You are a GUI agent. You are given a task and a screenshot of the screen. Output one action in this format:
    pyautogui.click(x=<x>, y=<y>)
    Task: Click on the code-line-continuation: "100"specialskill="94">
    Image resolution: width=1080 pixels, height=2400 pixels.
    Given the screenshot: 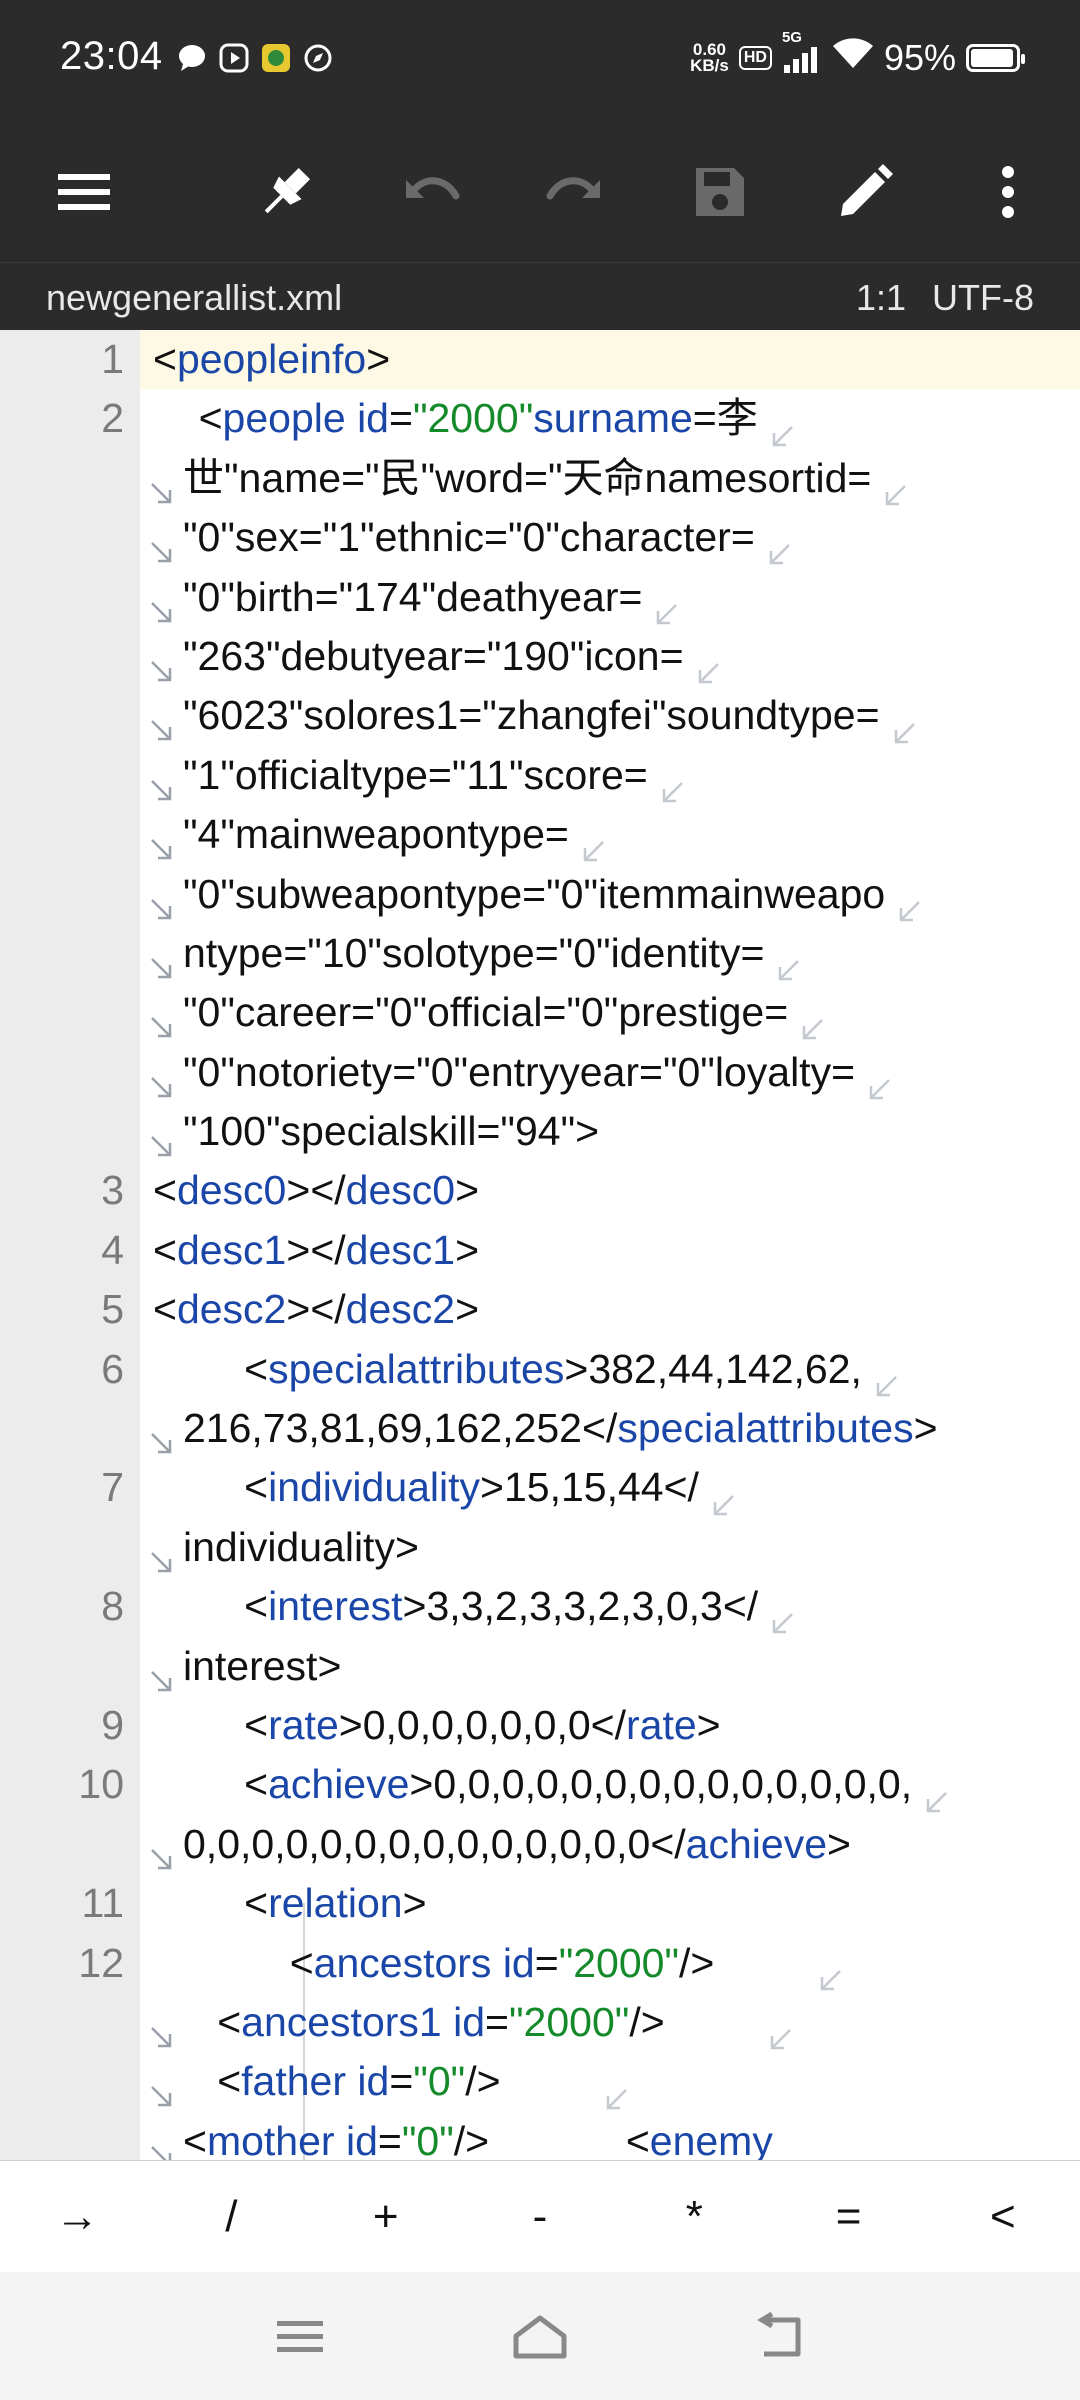 What is the action you would take?
    pyautogui.click(x=540, y=1131)
    